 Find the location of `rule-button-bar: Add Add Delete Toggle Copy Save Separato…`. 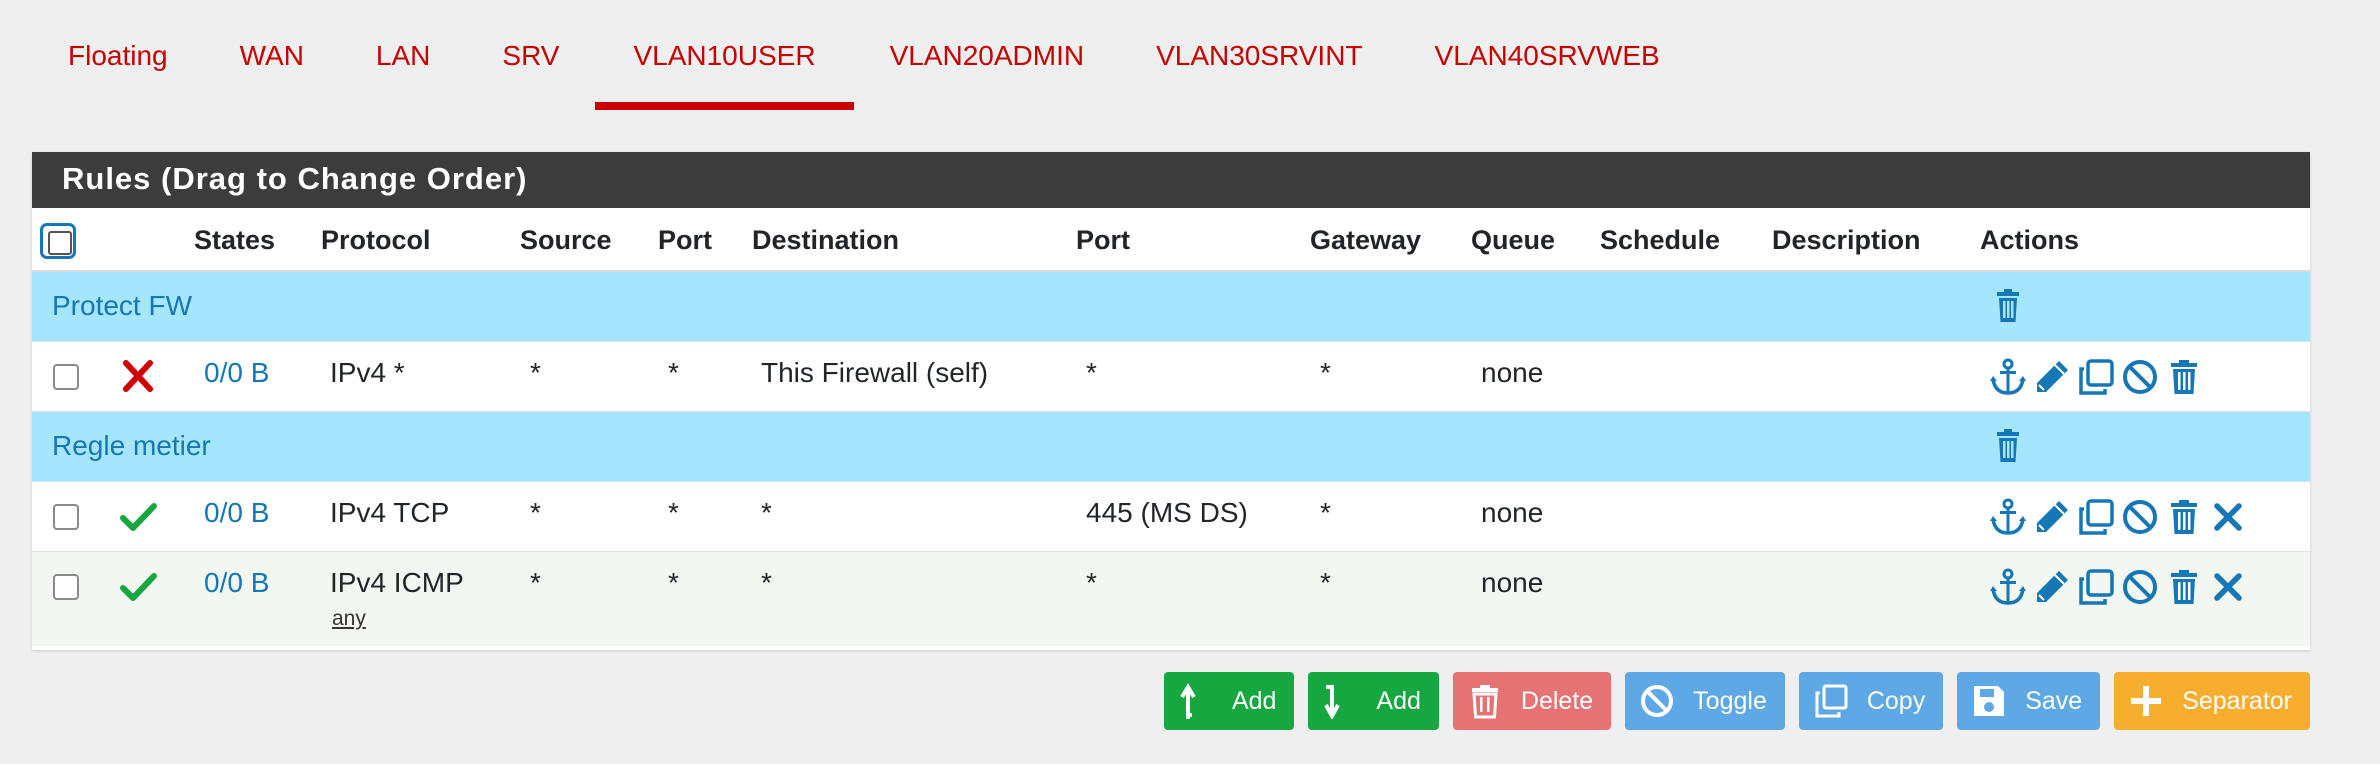

rule-button-bar: Add Add Delete Toggle Copy Save Separato… is located at coordinates (1736, 701).